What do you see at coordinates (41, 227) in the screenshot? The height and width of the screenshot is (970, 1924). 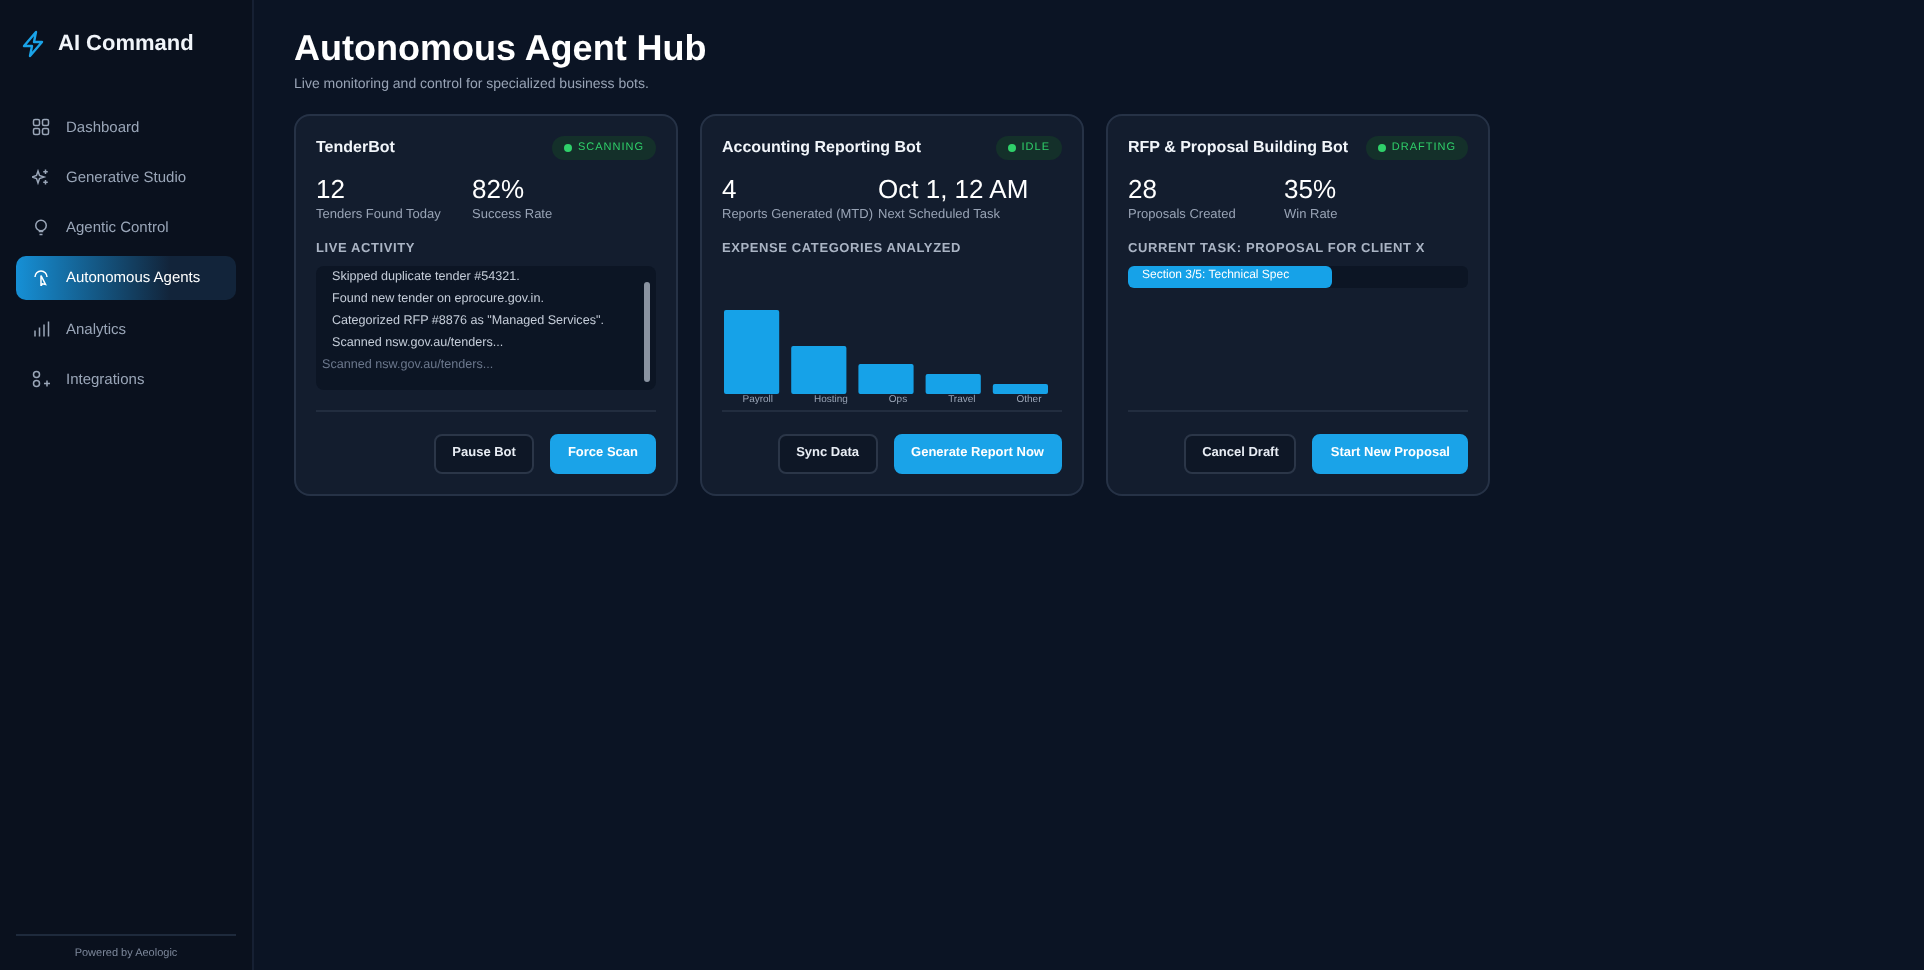 I see `bulb-icon` at bounding box center [41, 227].